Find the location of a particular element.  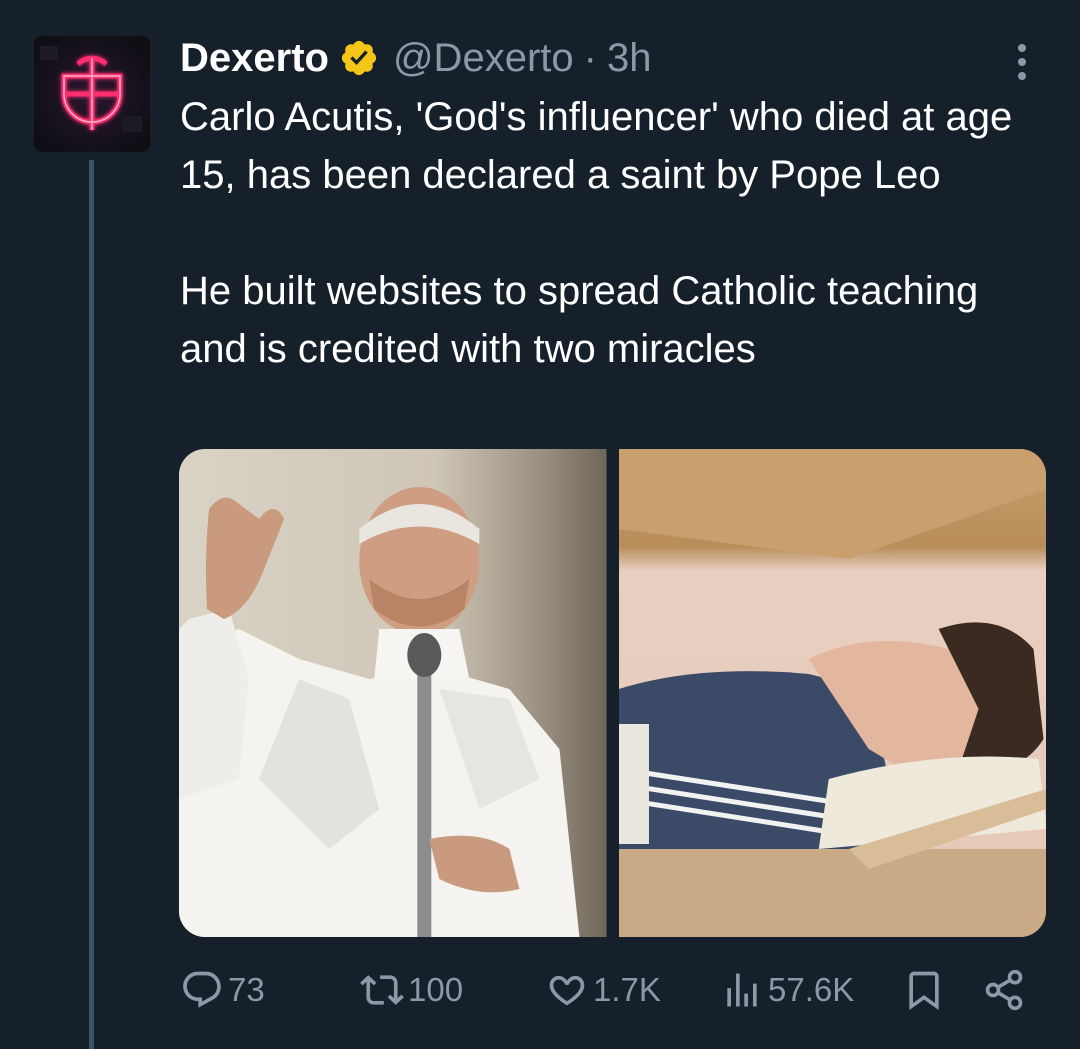

like-count: 1.7K is located at coordinates (627, 989).